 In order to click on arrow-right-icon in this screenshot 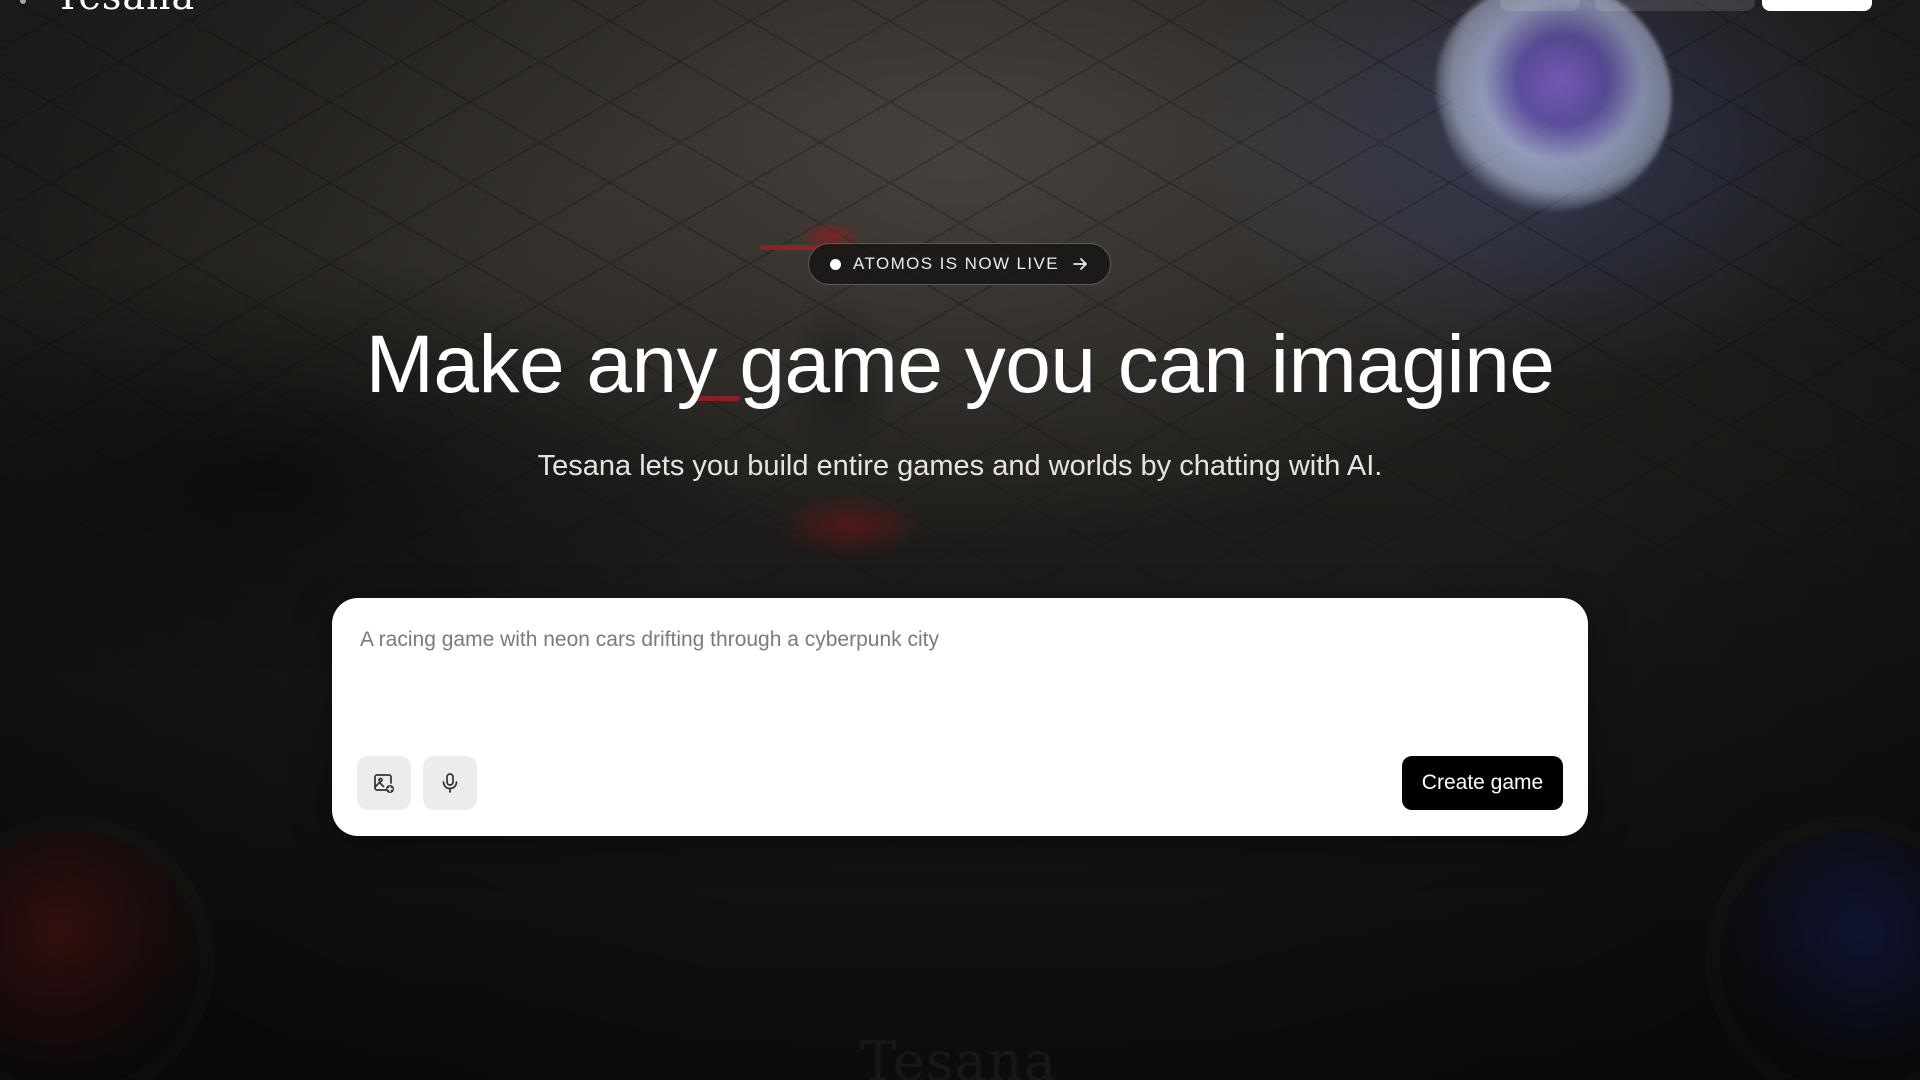, I will do `click(1080, 264)`.